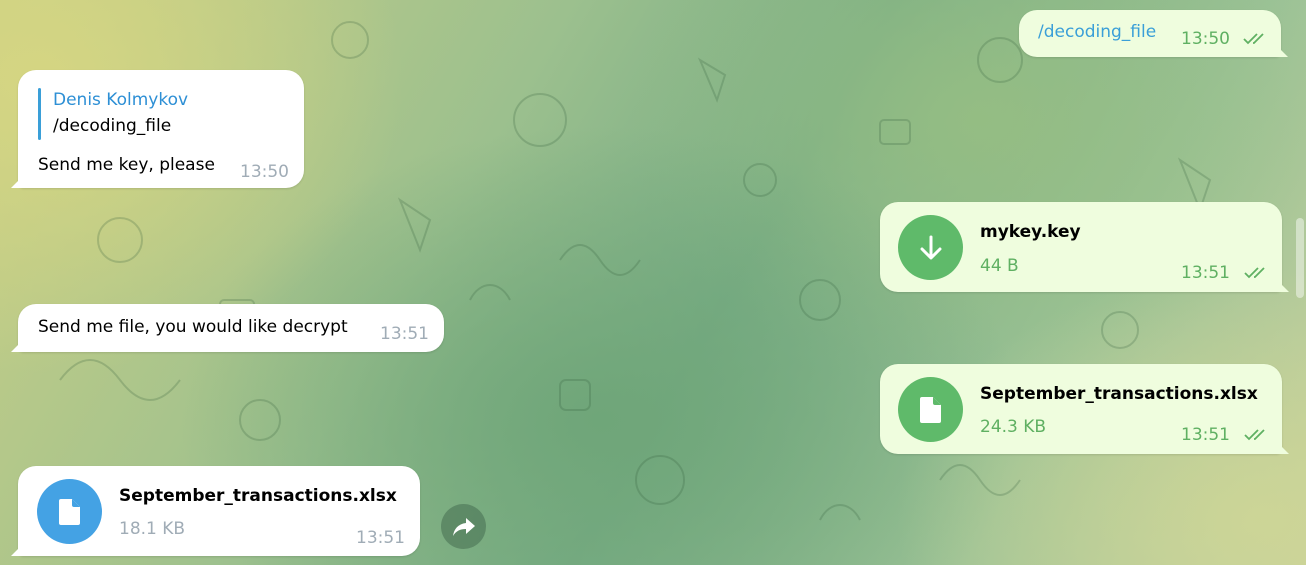 This screenshot has height=565, width=1306. I want to click on chat-scrollbar, so click(1300, 258).